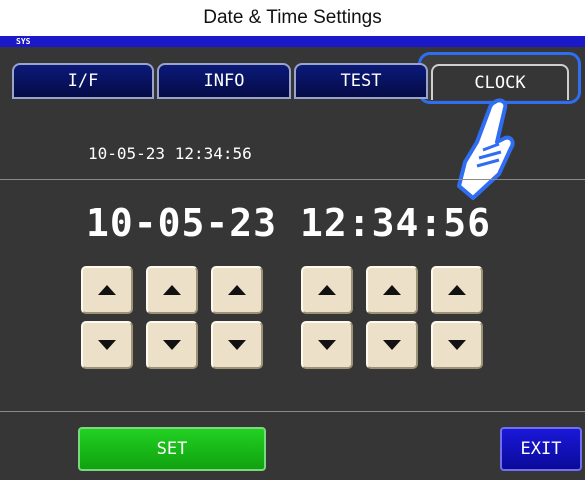 The image size is (585, 480). Describe the element at coordinates (224, 81) in the screenshot. I see `tab-info: INFO` at that location.